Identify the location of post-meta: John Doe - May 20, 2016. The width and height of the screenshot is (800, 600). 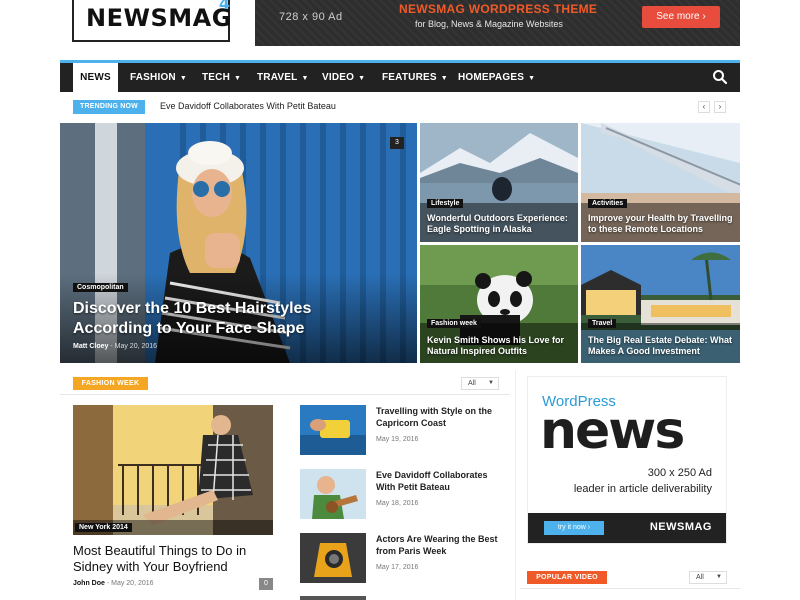
(113, 583).